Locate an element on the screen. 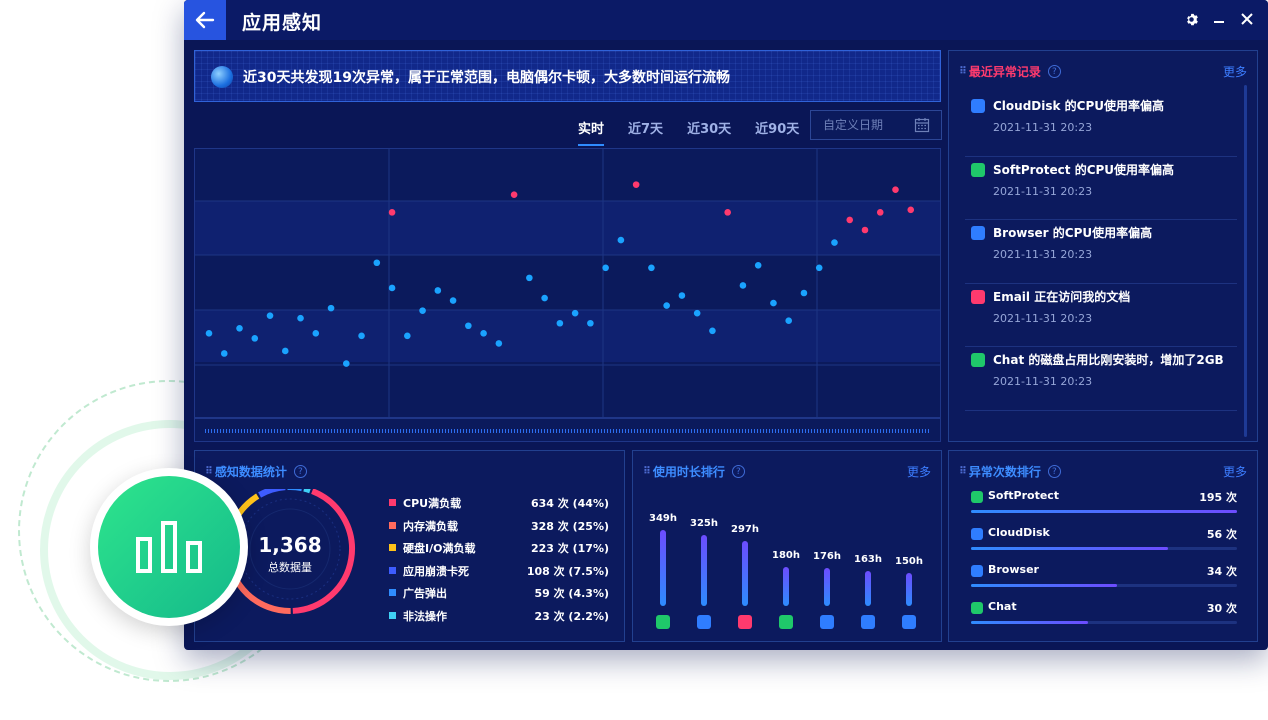  ranking-row: CloudDisk 56 次 is located at coordinates (1104, 544).